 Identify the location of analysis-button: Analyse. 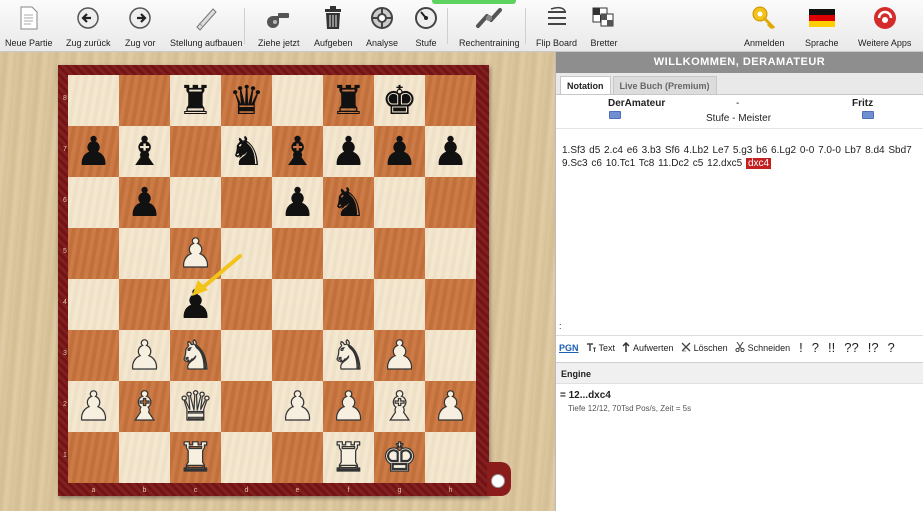
(382, 27).